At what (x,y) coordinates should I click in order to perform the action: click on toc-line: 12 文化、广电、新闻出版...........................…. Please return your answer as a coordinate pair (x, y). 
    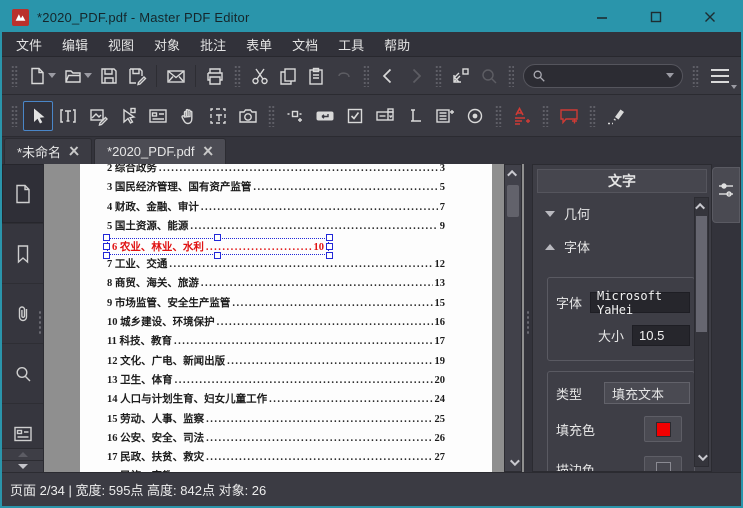
    Looking at the image, I should click on (276, 362).